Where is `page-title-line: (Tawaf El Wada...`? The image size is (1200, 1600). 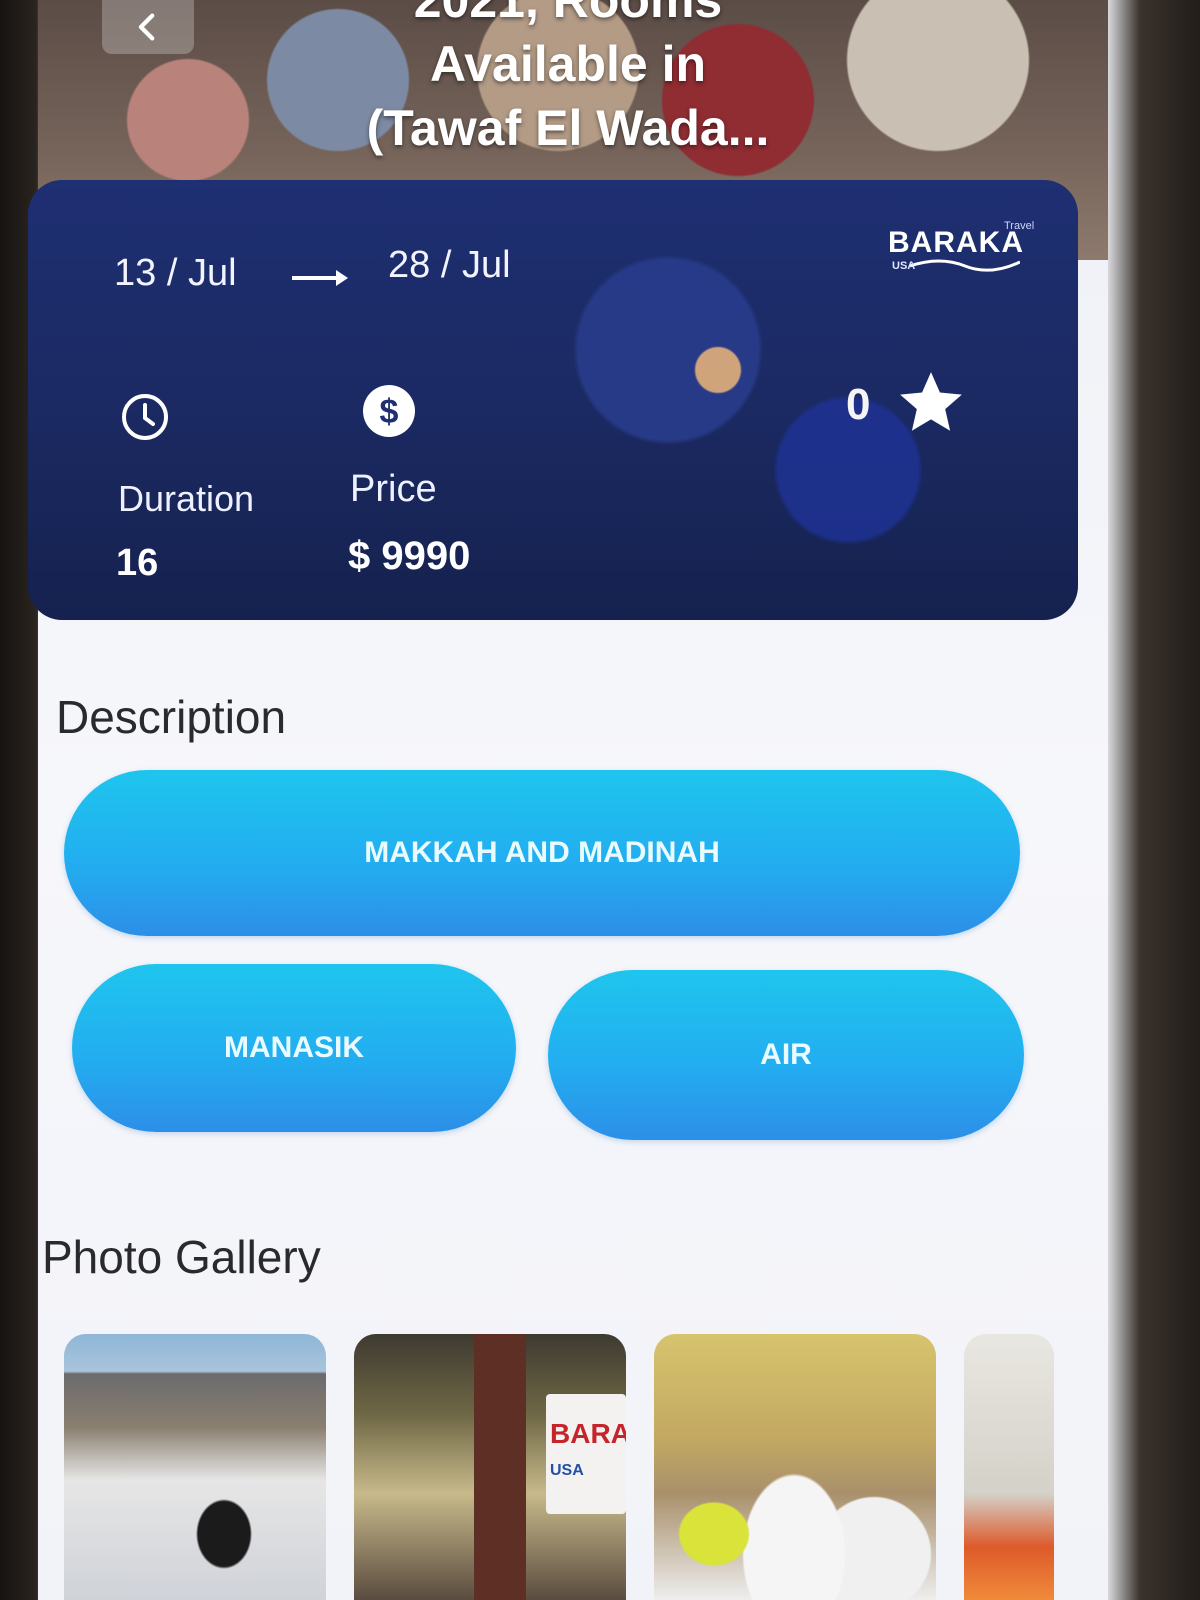 page-title-line: (Tawaf El Wada... is located at coordinates (568, 128).